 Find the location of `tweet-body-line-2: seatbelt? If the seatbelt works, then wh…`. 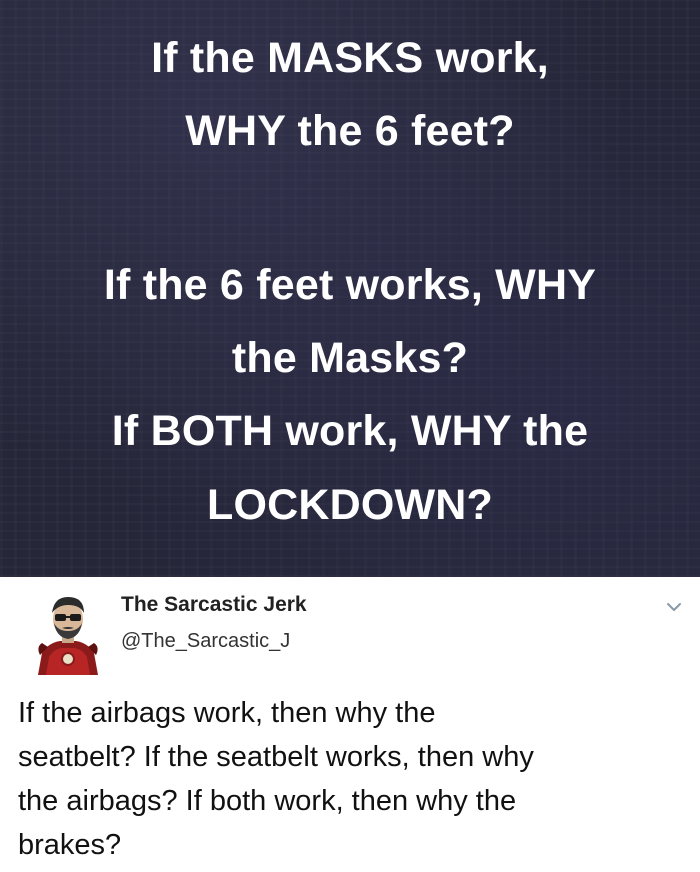

tweet-body-line-2: seatbelt? If the seatbelt works, then wh… is located at coordinates (276, 757).